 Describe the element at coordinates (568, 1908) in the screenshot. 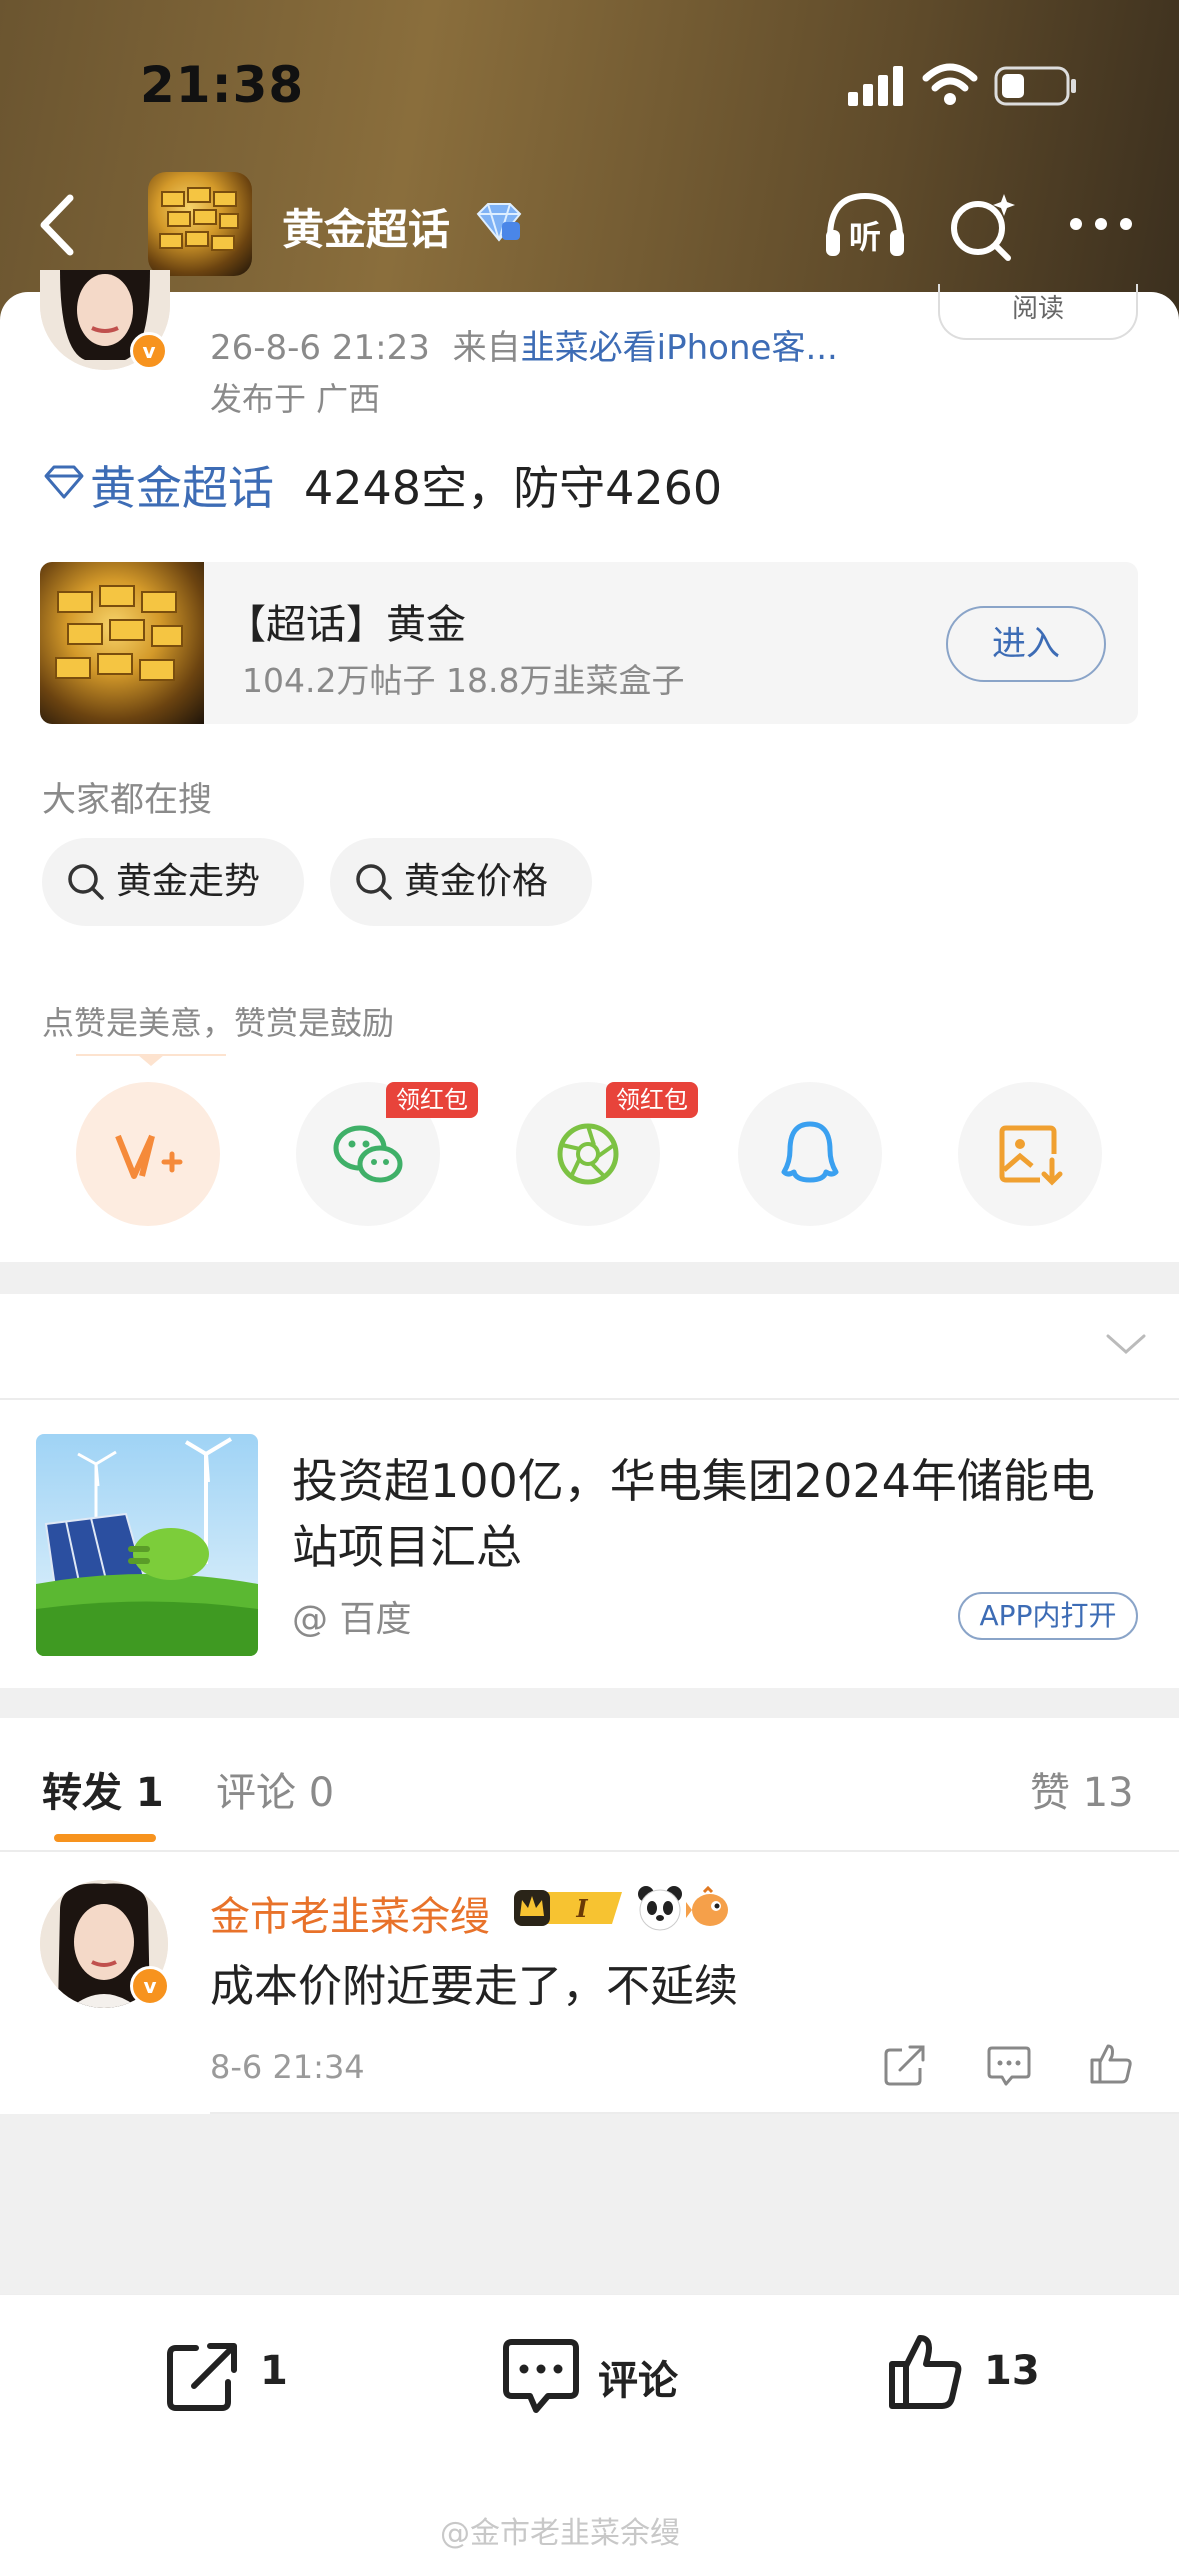

I see `crown-level-badge-icon: I` at that location.